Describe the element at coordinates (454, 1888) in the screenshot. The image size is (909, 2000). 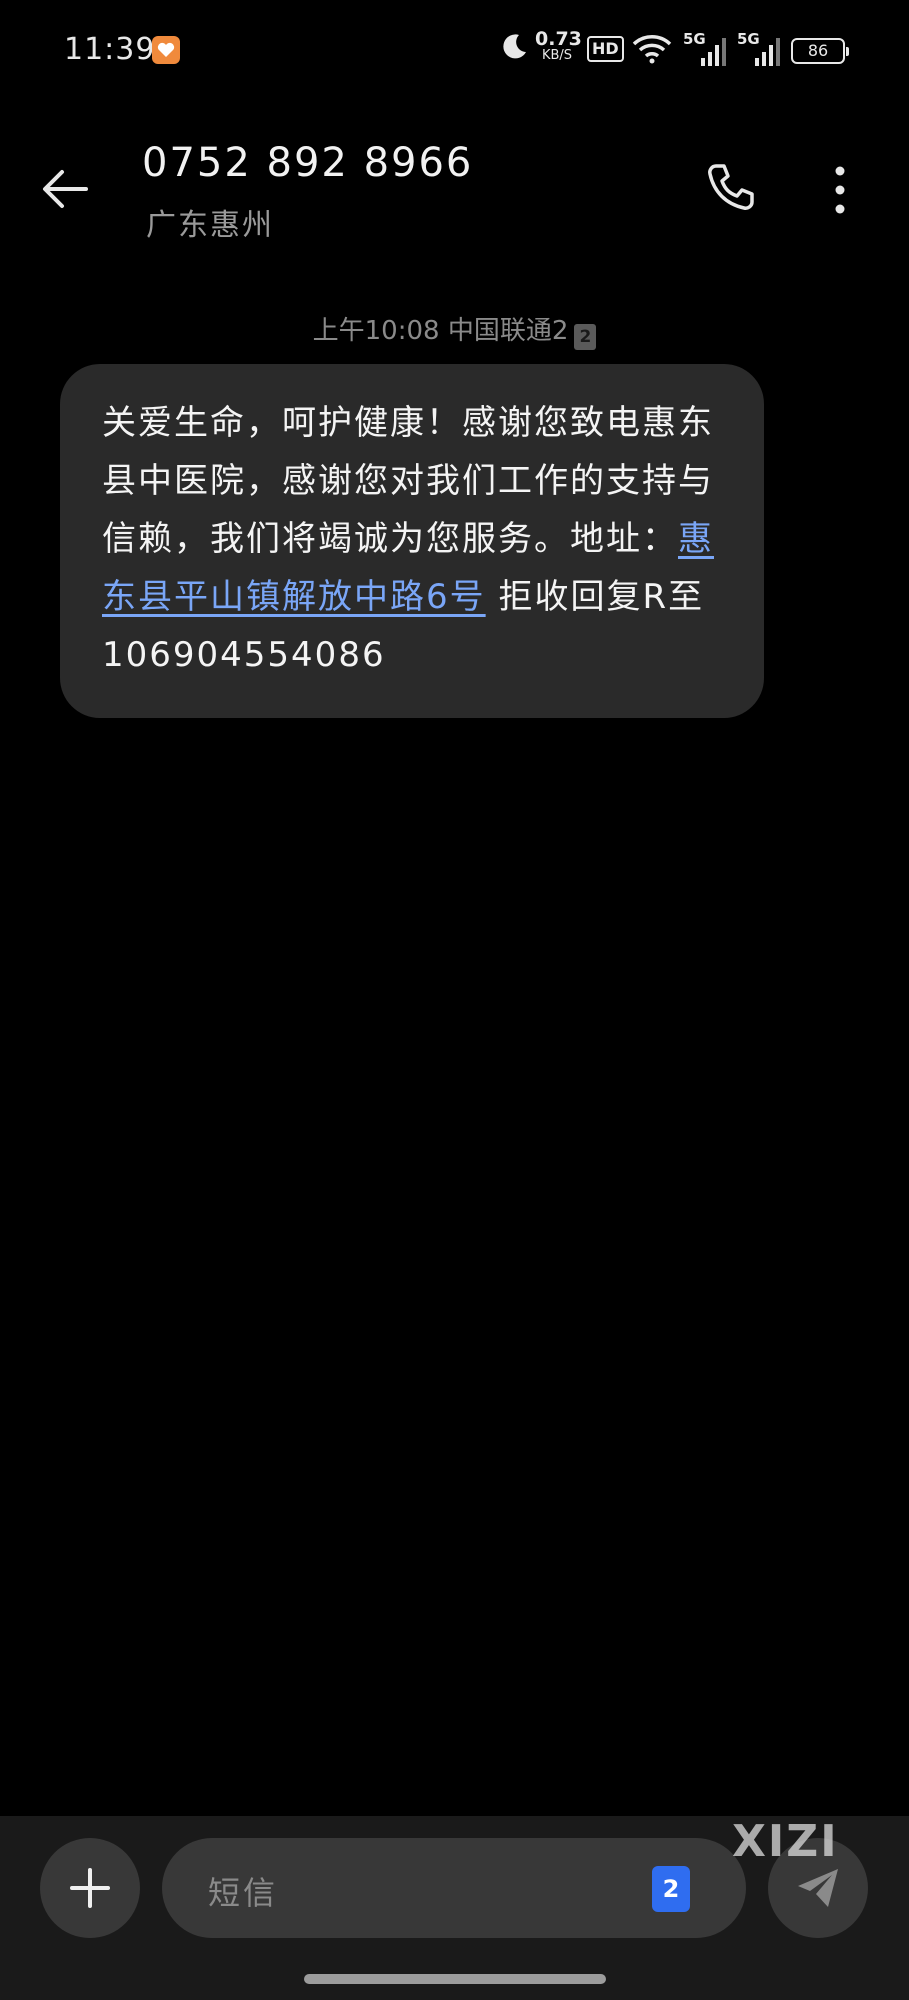
I see `sms-input: 短信 2` at that location.